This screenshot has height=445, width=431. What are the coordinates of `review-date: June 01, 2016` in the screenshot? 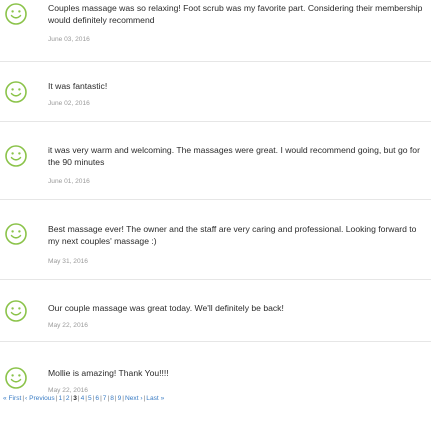 It's located at (69, 181).